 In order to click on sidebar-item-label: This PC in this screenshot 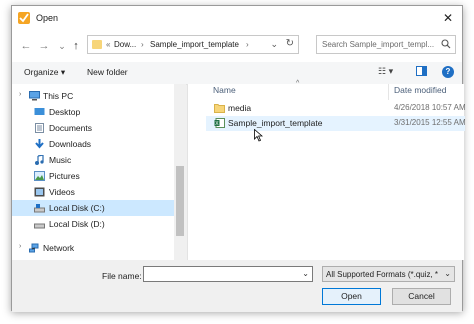, I will do `click(58, 96)`.